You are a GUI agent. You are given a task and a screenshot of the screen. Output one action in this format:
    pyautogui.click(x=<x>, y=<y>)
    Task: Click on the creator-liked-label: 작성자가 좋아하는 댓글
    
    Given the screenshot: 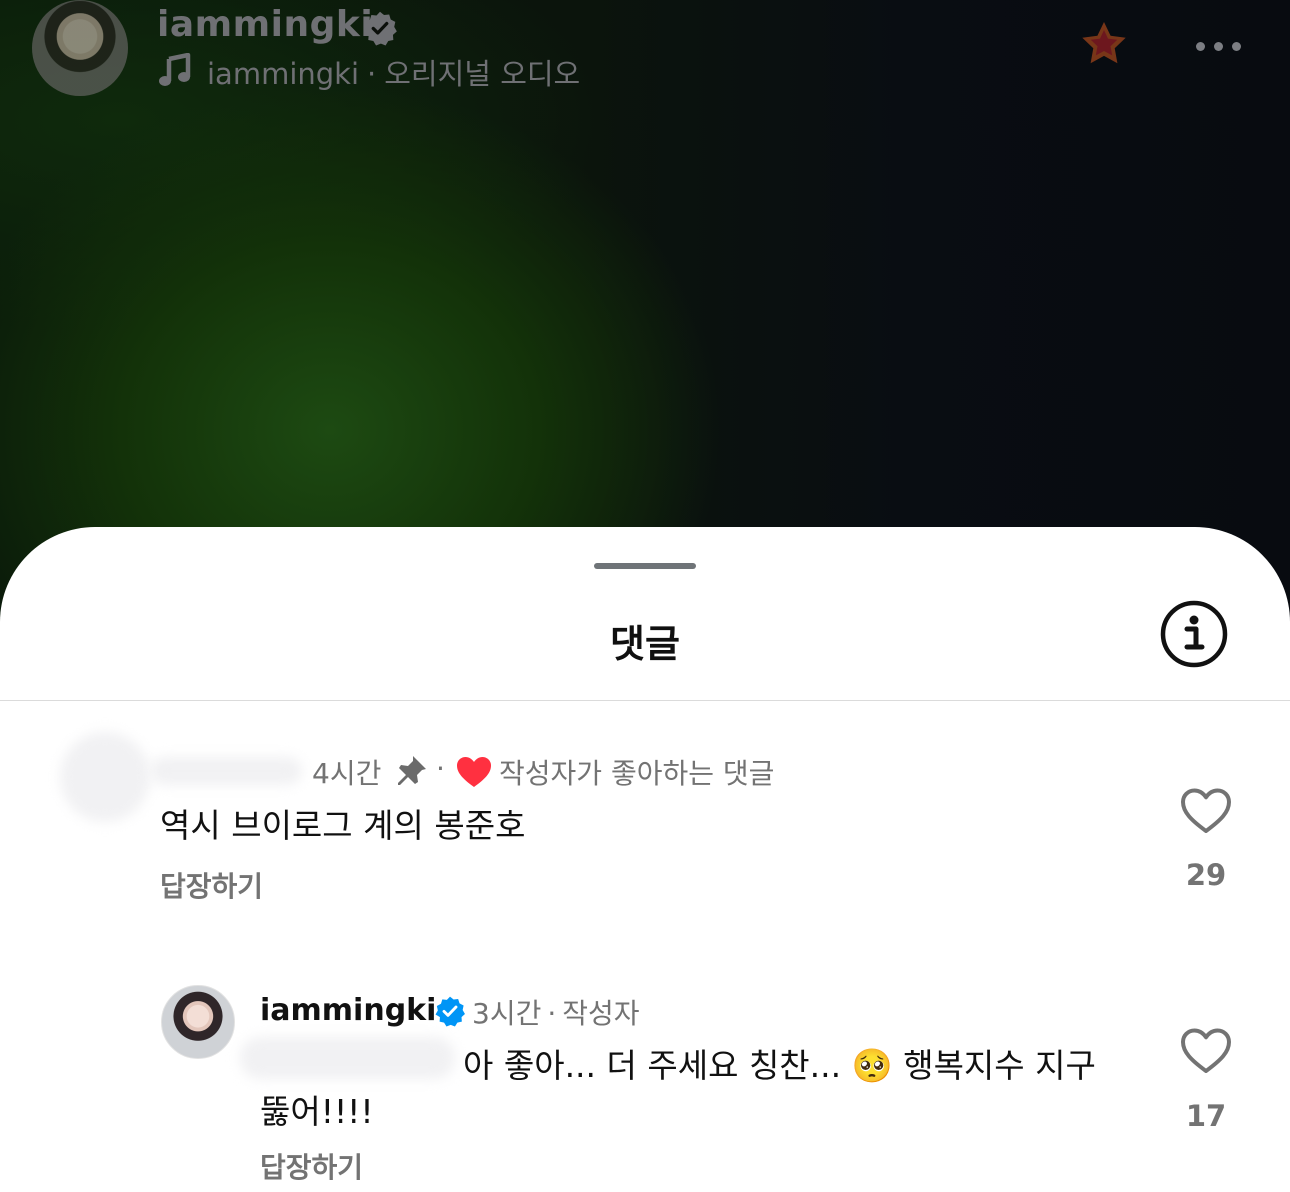 What is the action you would take?
    pyautogui.click(x=637, y=773)
    